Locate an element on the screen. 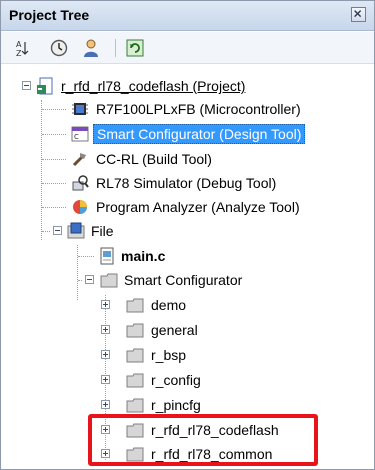  clock-icon is located at coordinates (59, 48).